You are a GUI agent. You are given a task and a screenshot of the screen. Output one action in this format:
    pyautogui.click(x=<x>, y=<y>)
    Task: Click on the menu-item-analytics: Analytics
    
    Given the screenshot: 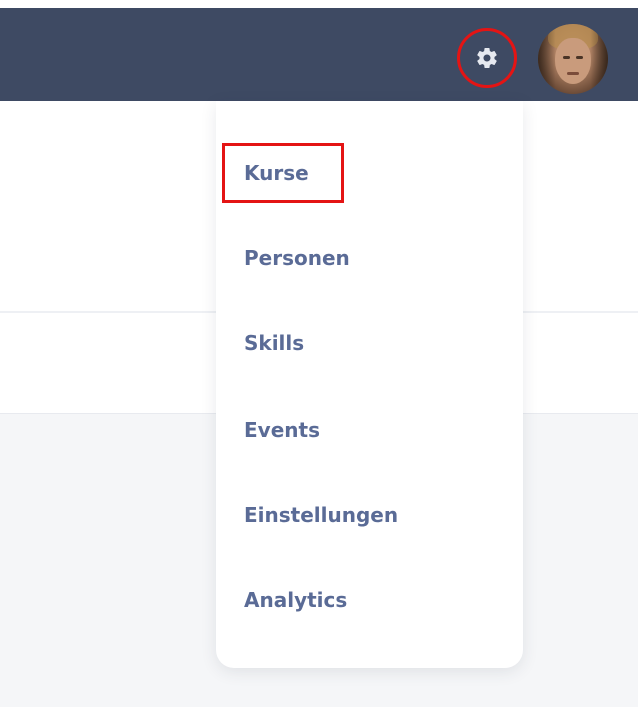 What is the action you would take?
    pyautogui.click(x=295, y=600)
    